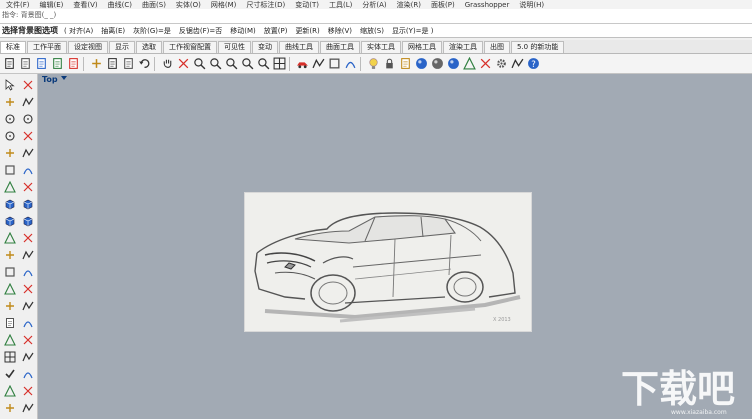 Image resolution: width=752 pixels, height=419 pixels. What do you see at coordinates (487, 5) in the screenshot?
I see `menu-item: Grasshopper` at bounding box center [487, 5].